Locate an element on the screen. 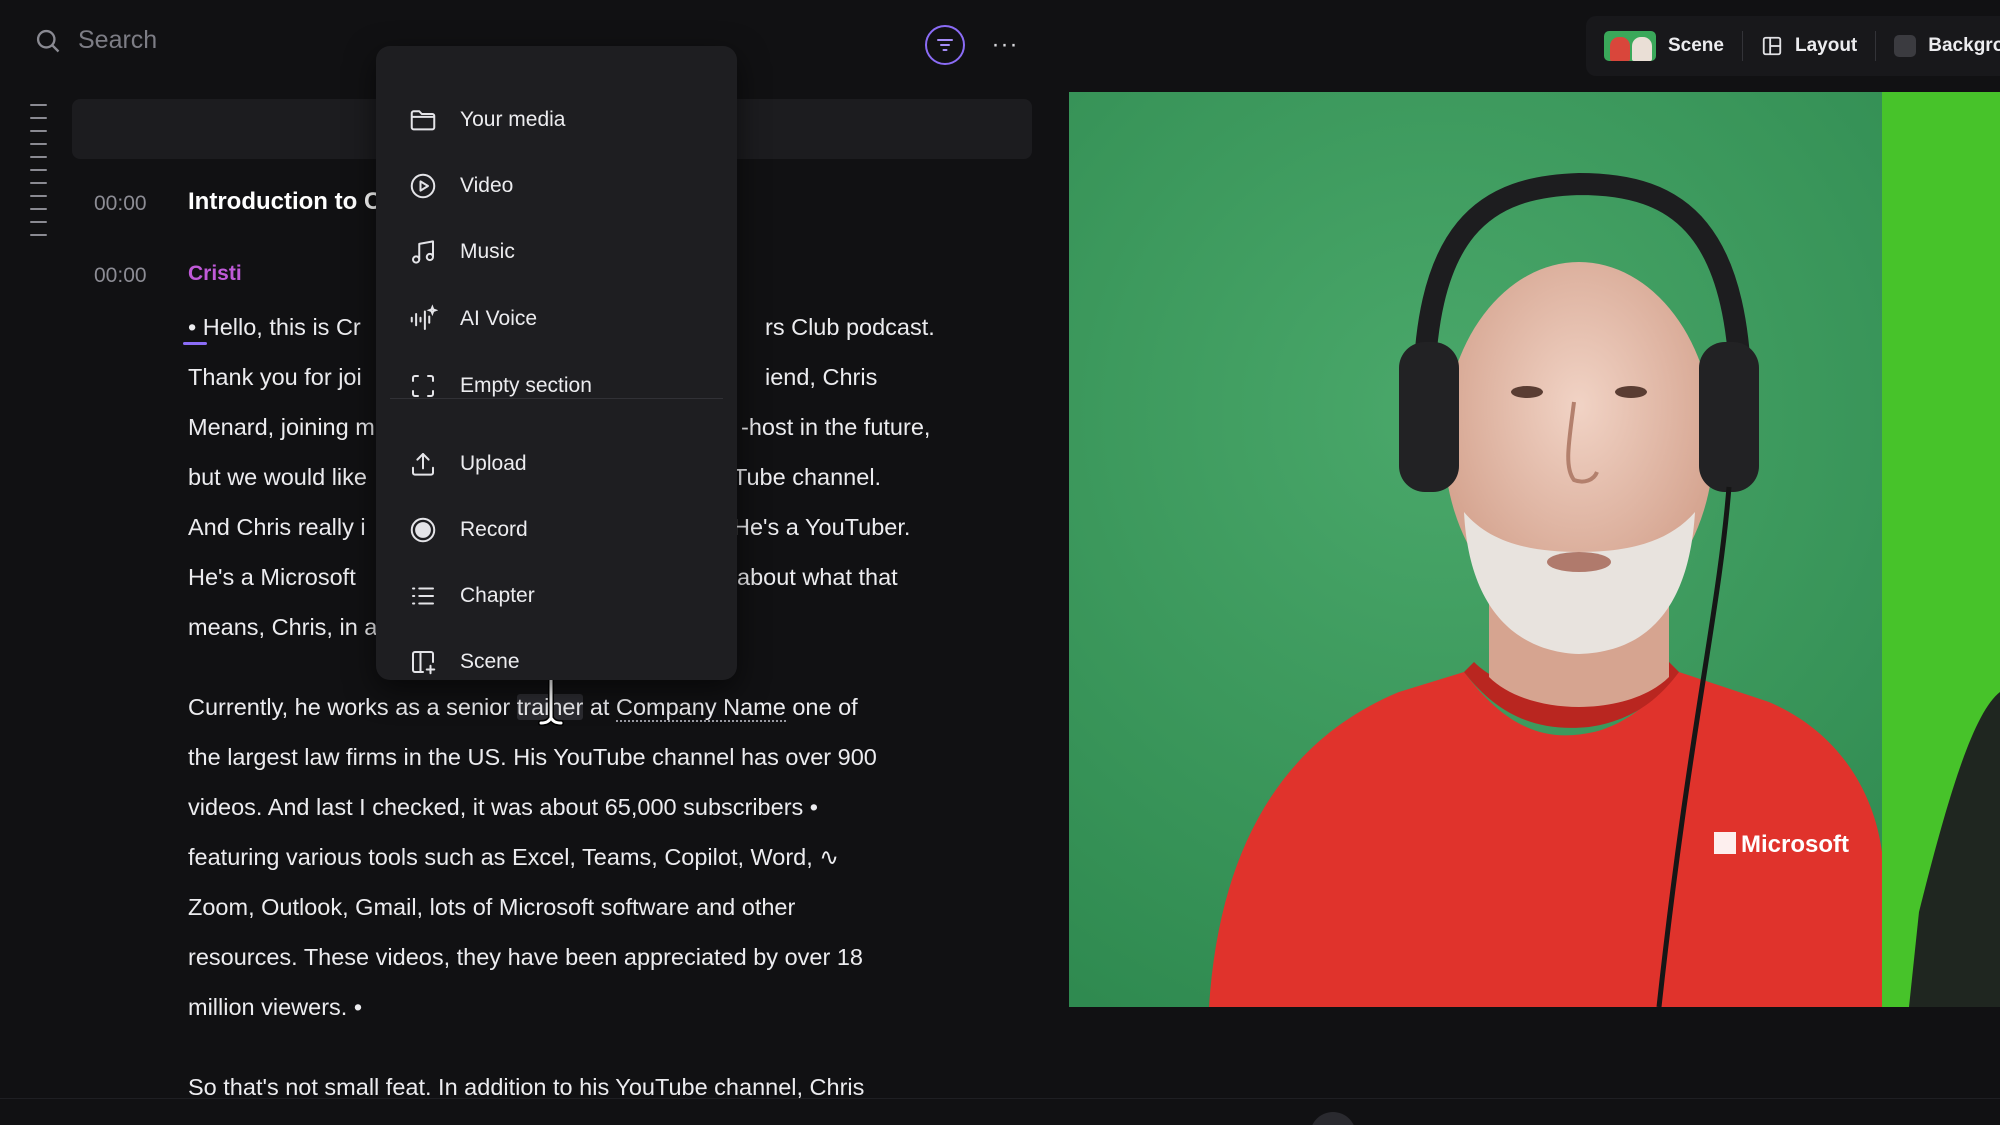  speaker-timestamp: 00:00 is located at coordinates (120, 276).